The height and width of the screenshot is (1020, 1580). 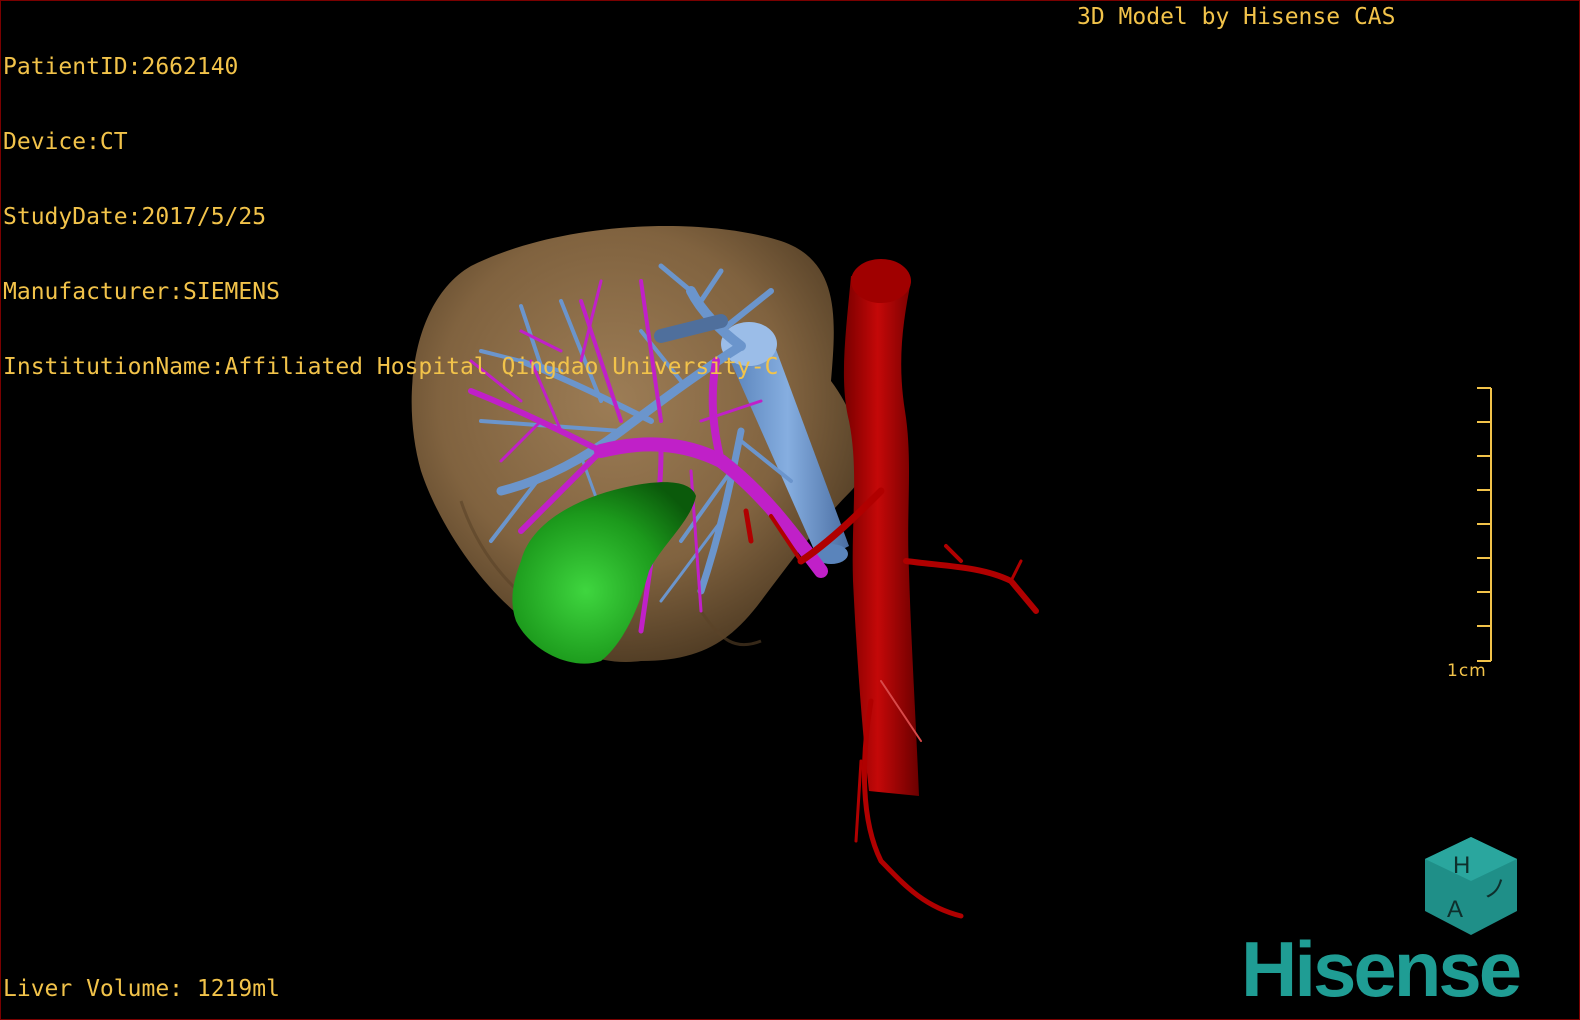 What do you see at coordinates (1381, 969) in the screenshot?
I see `hisense-logo: Hisense` at bounding box center [1381, 969].